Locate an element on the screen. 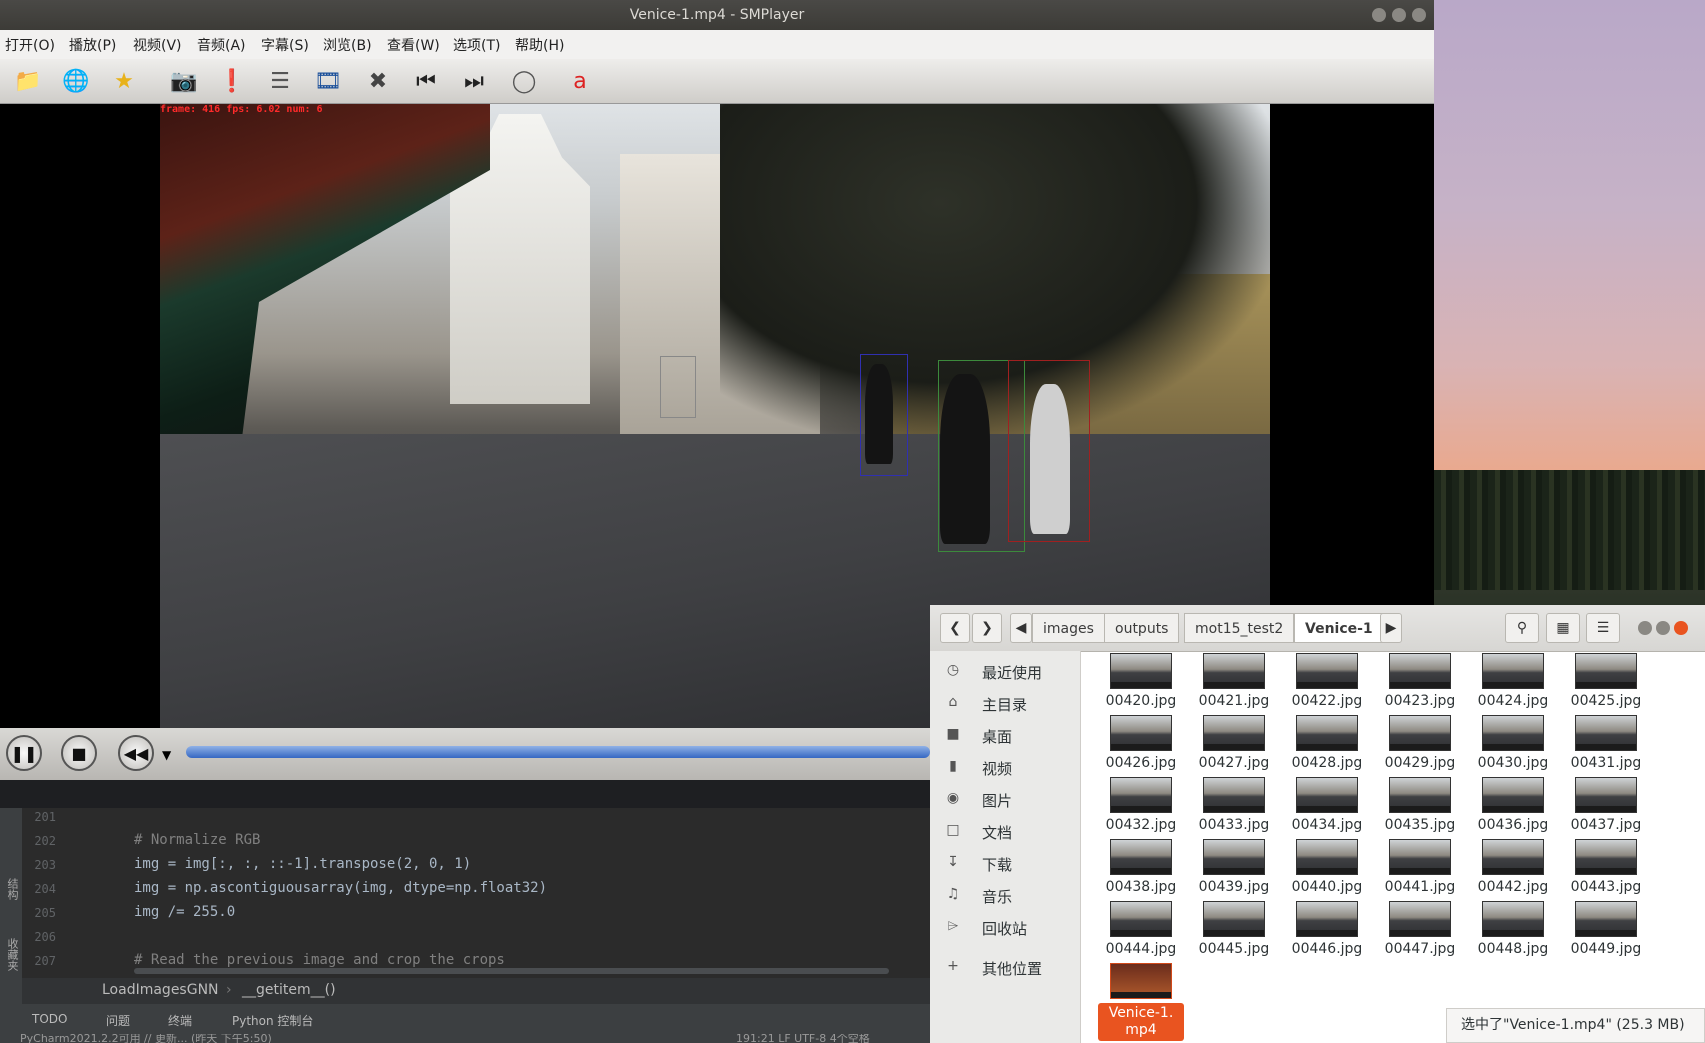  status-message: PyCharm2021.2.2可用 // 更新... (昨天 下午5:50) is located at coordinates (146, 1038).